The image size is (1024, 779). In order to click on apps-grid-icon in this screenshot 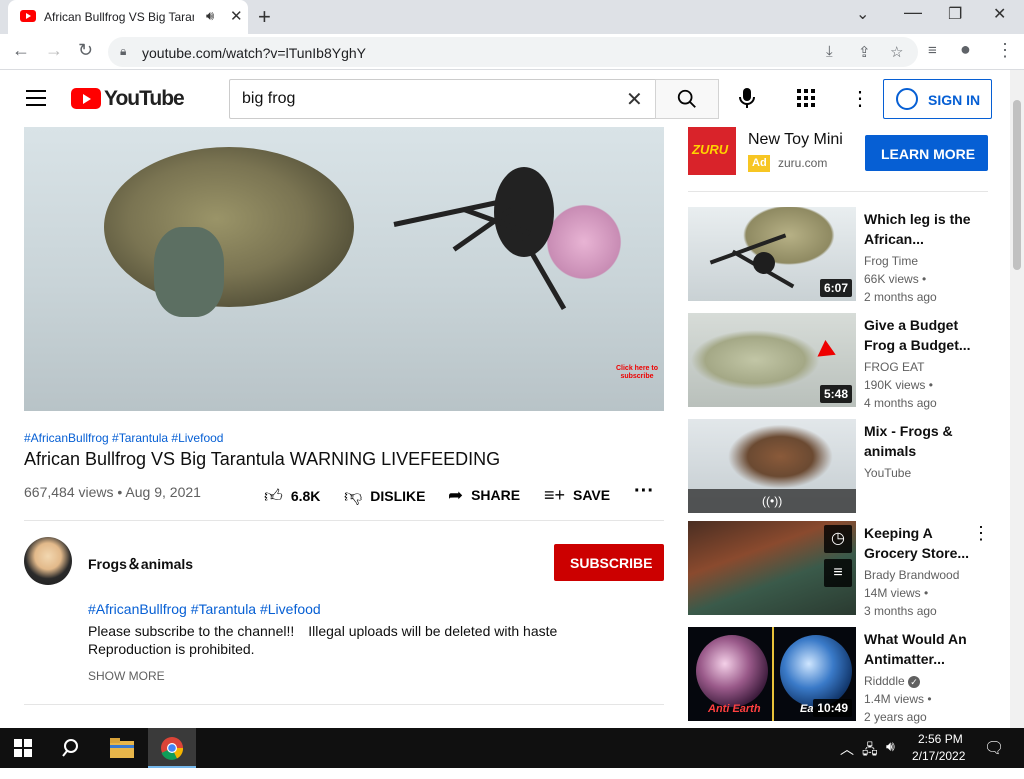, I will do `click(806, 101)`.